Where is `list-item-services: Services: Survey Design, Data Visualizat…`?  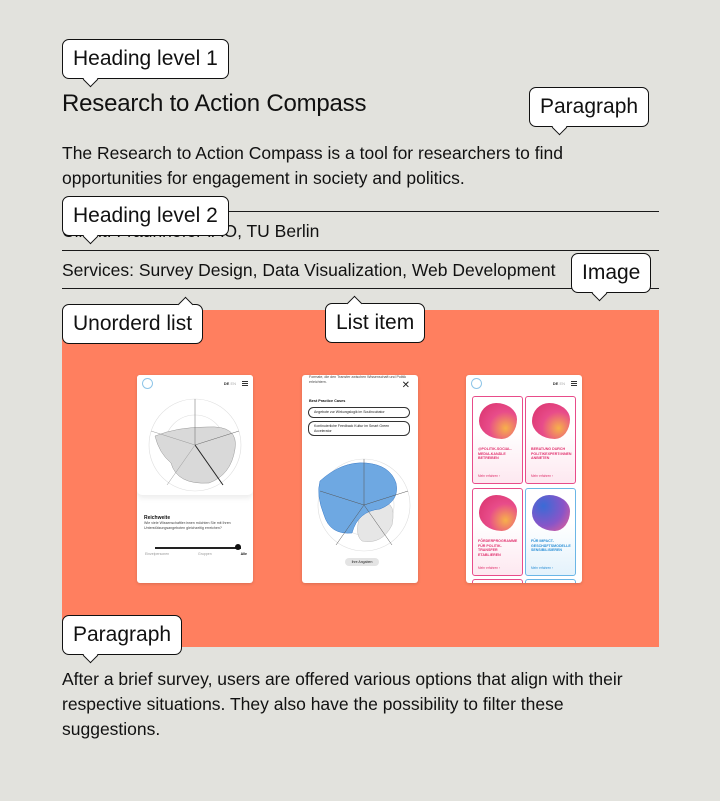
list-item-services: Services: Survey Design, Data Visualizat… is located at coordinates (360, 269).